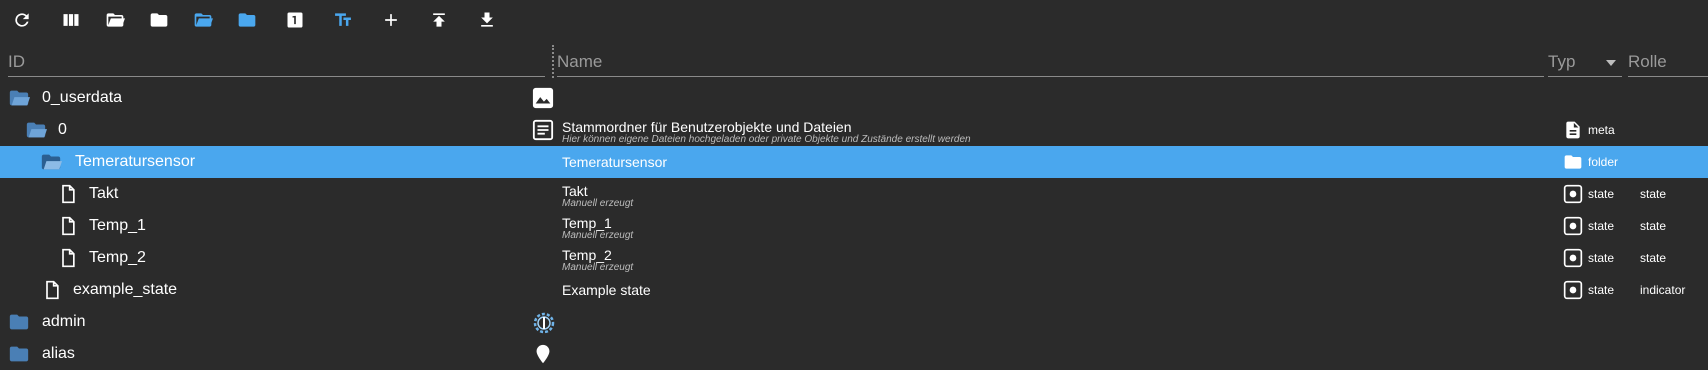 The width and height of the screenshot is (1708, 370). What do you see at coordinates (247, 20) in the screenshot?
I see `collapse-all-icon` at bounding box center [247, 20].